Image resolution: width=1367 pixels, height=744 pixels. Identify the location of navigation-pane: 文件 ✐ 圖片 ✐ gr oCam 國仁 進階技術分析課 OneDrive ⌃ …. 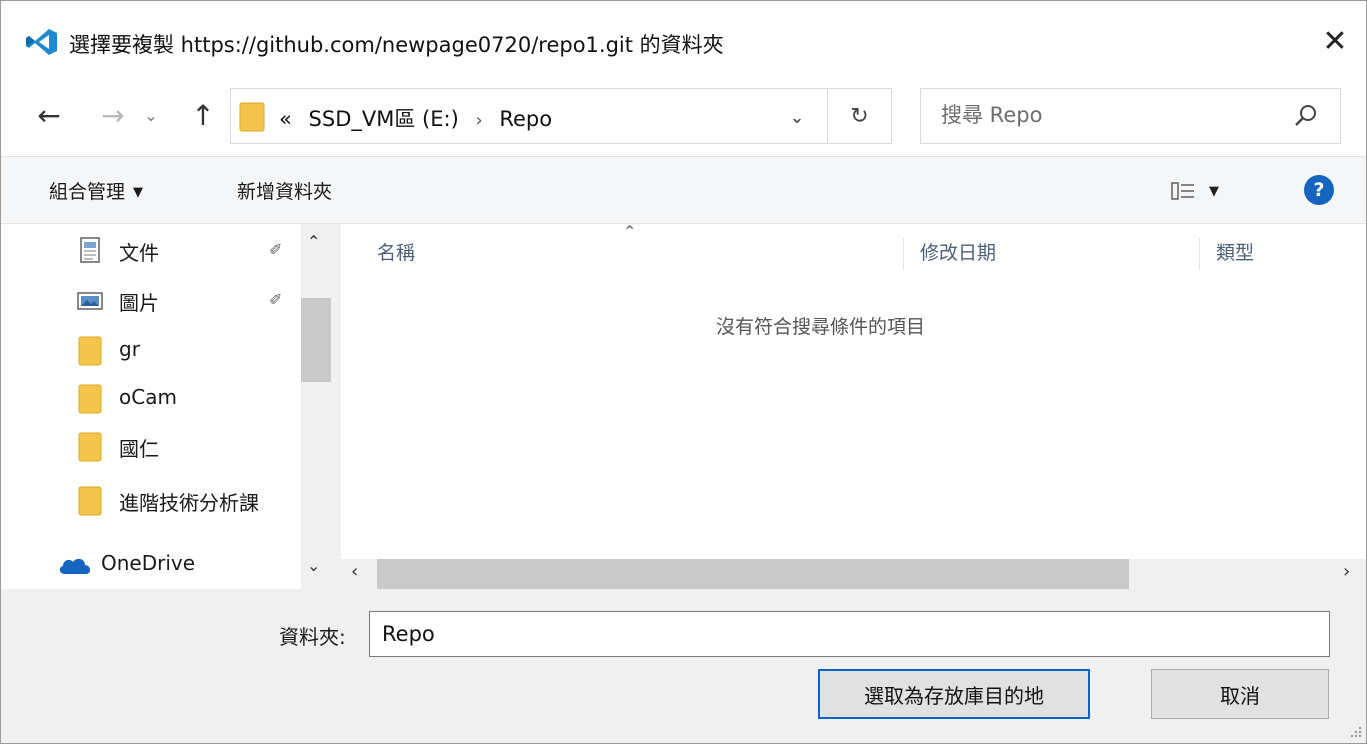
(167, 406).